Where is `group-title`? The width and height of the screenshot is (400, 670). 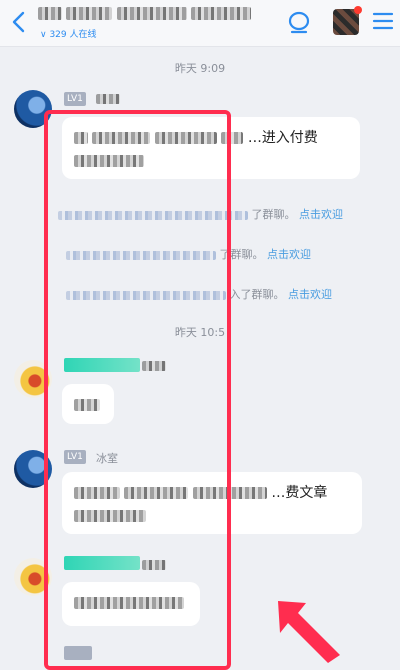 group-title is located at coordinates (145, 13).